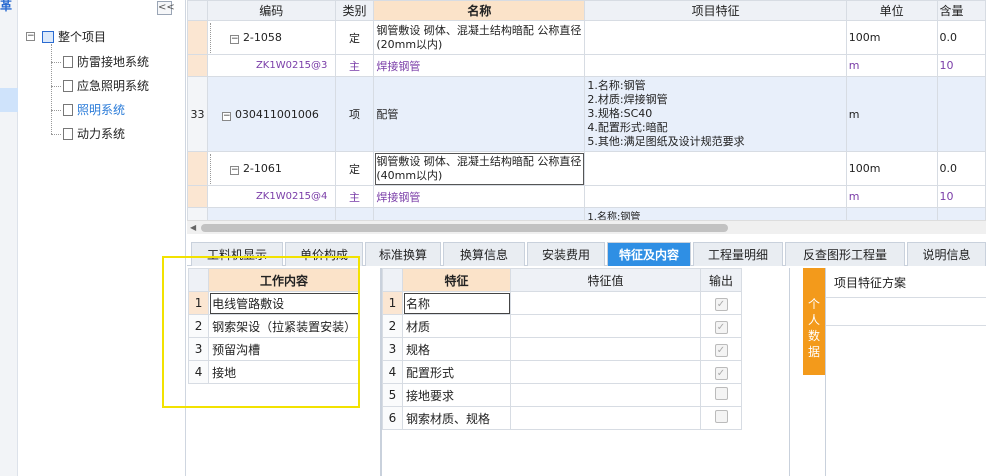 This screenshot has height=476, width=986. I want to click on col-header-code: 编码, so click(271, 10).